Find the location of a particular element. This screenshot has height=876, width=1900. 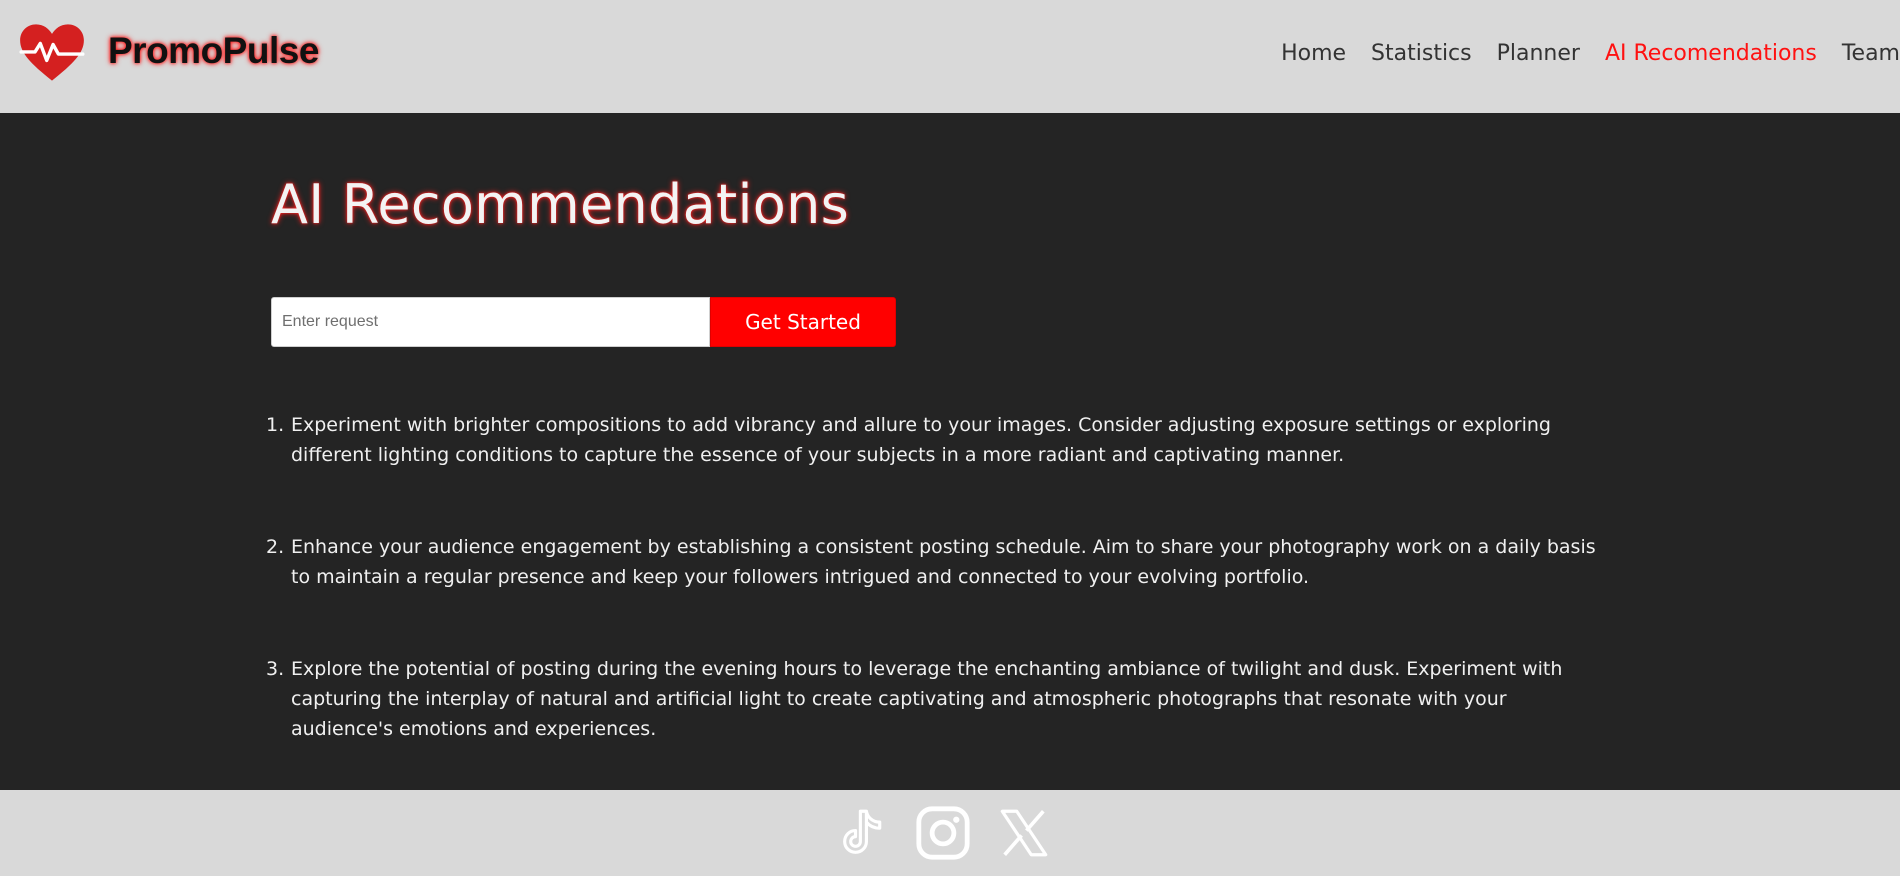

instagram-icon is located at coordinates (943, 833).